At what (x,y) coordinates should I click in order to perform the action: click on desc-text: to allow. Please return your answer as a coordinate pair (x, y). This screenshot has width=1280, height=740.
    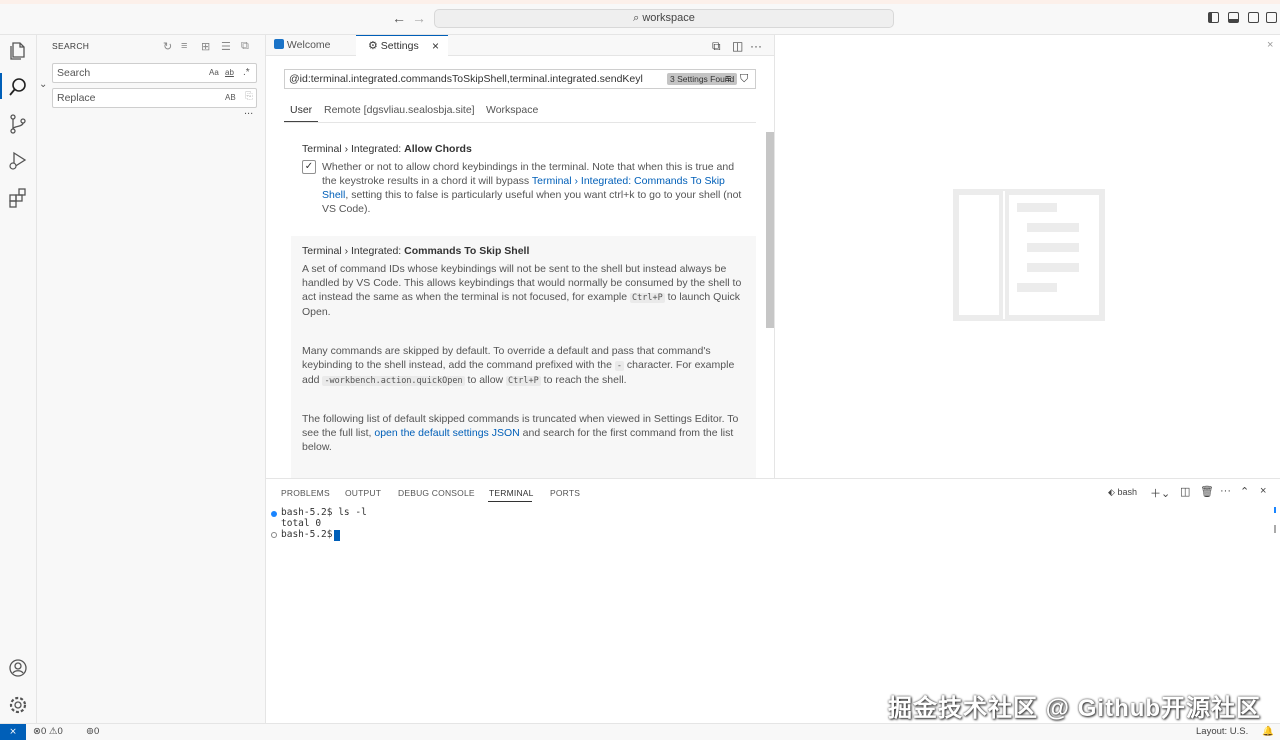
    Looking at the image, I should click on (485, 380).